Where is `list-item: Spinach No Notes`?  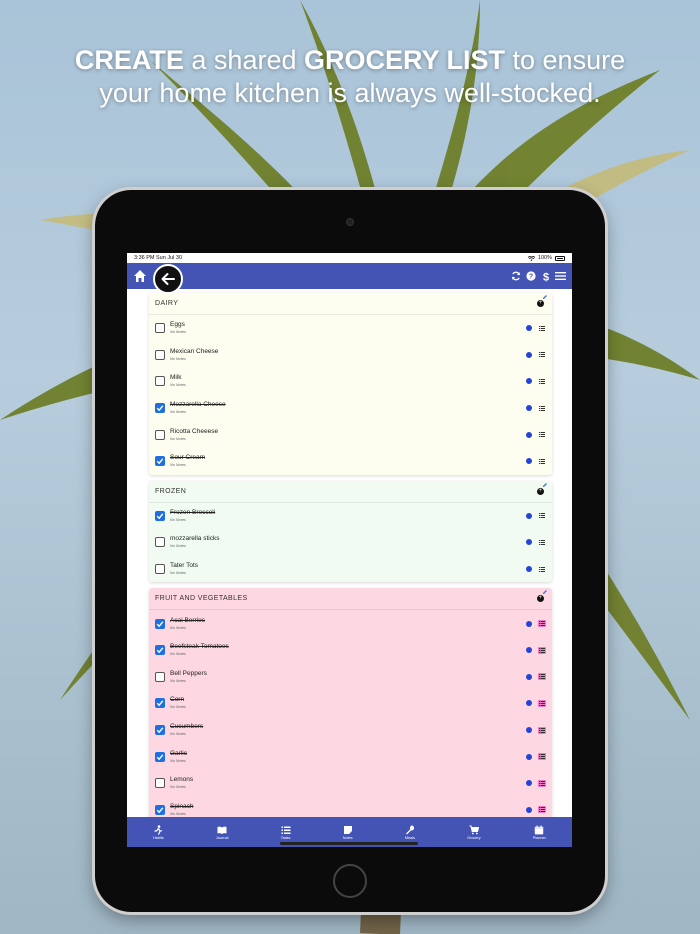 list-item: Spinach No Notes is located at coordinates (350, 807).